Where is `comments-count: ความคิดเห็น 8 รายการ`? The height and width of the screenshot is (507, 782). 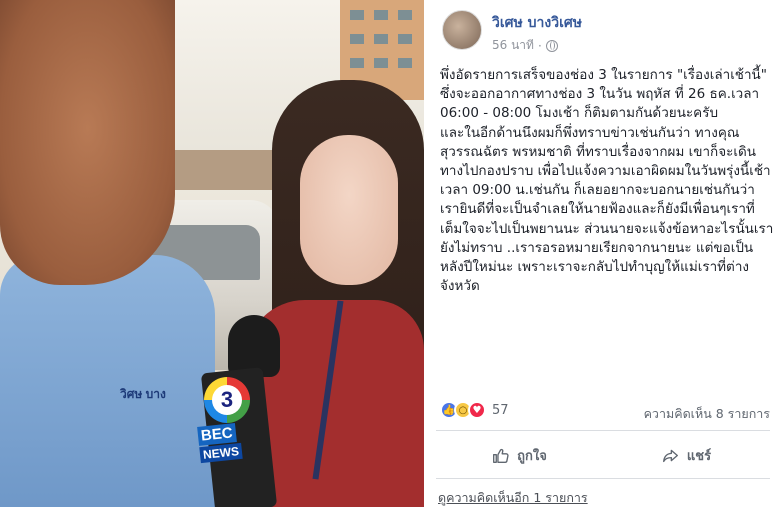 comments-count: ความคิดเห็น 8 รายการ is located at coordinates (707, 414).